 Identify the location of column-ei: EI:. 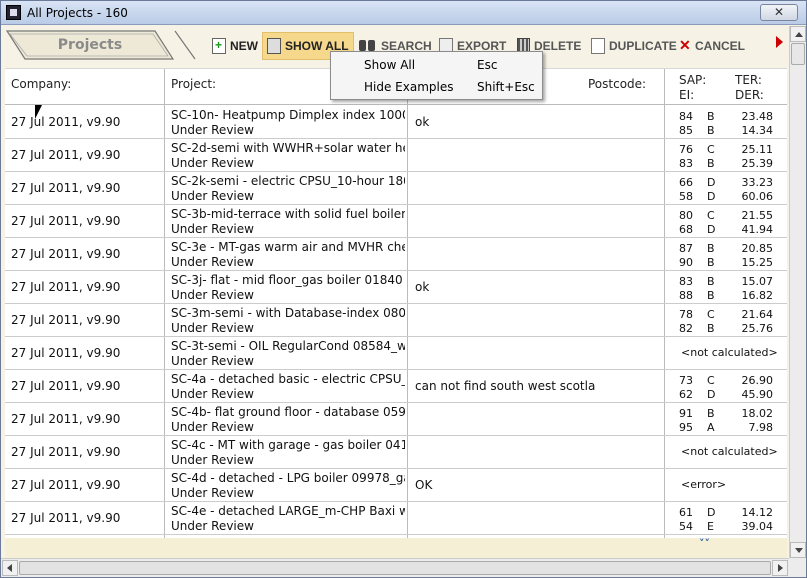
(686, 95).